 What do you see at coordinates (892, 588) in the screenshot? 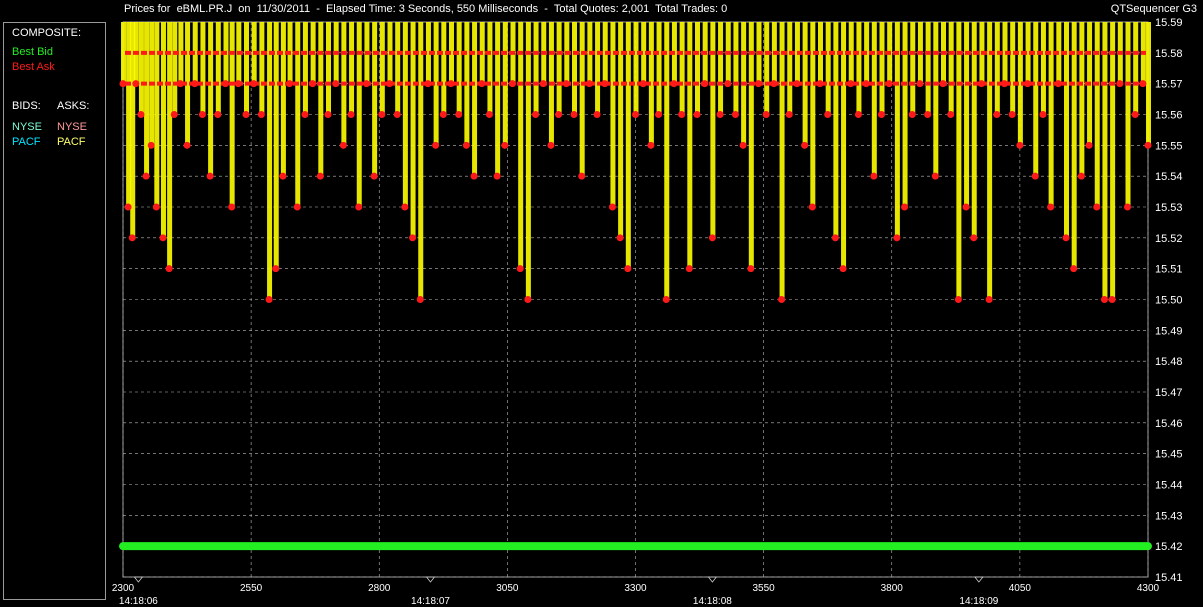
I see `x-tick-label: 3800` at bounding box center [892, 588].